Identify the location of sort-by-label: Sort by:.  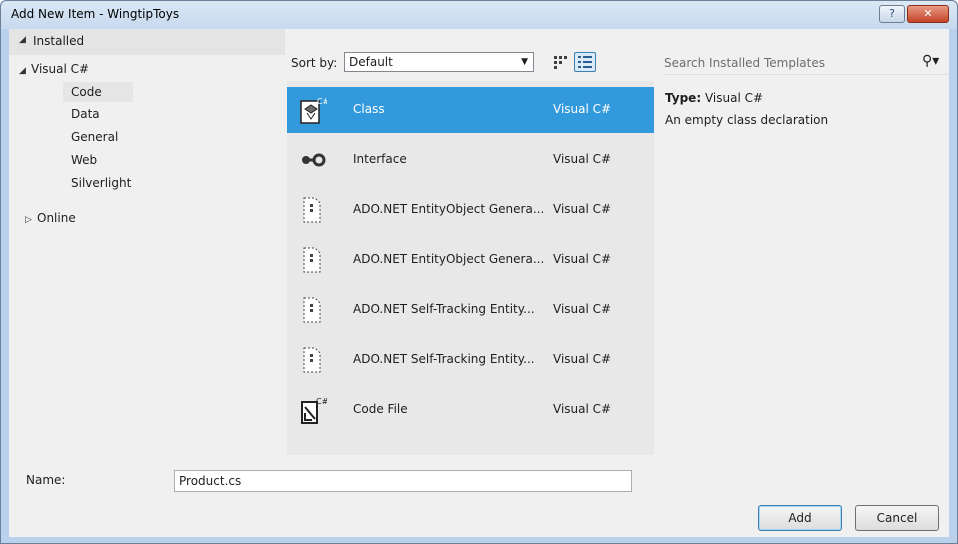
(314, 63).